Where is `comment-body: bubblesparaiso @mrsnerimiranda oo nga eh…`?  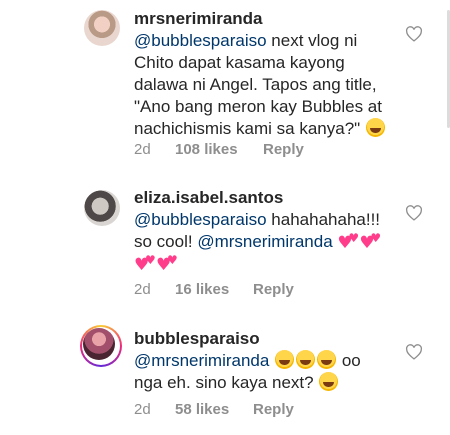 comment-body: bubblesparaiso @mrsnerimiranda oo nga eh… is located at coordinates (261, 361).